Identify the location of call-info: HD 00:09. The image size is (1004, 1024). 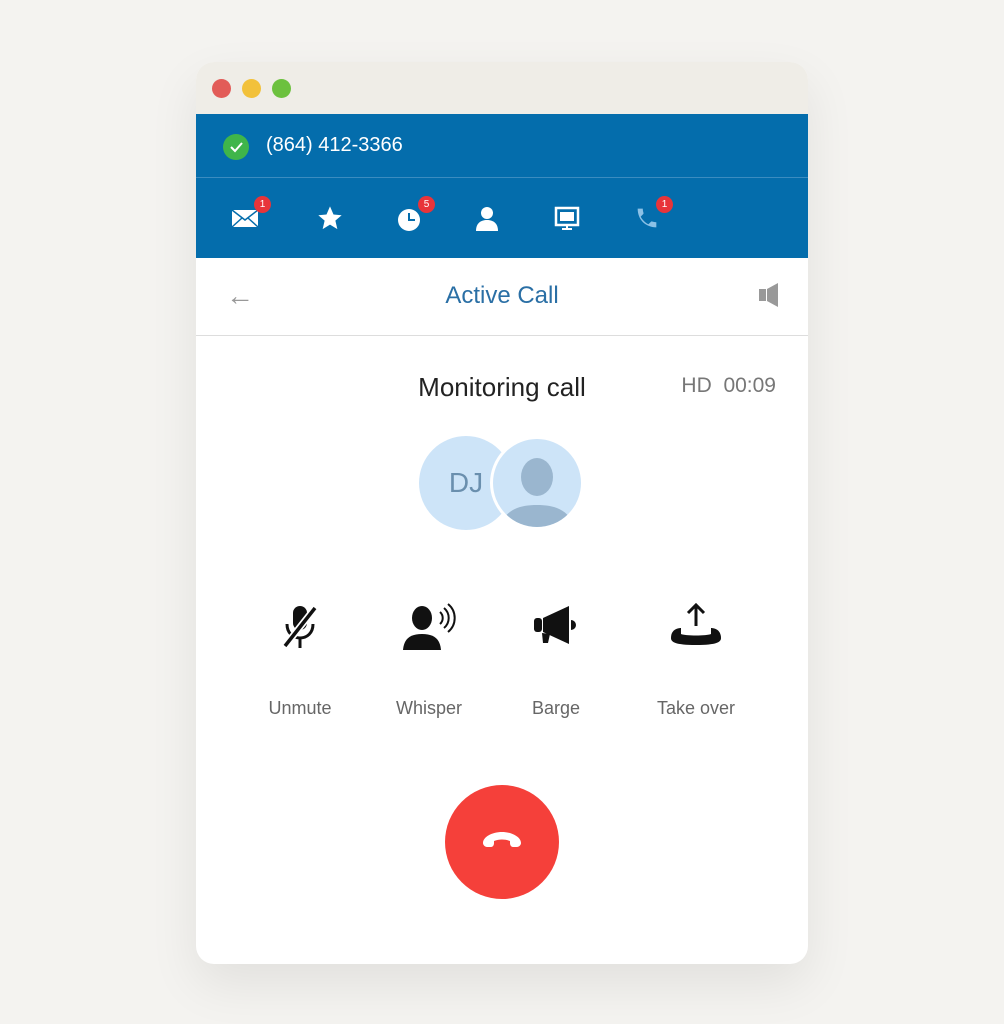
(728, 386).